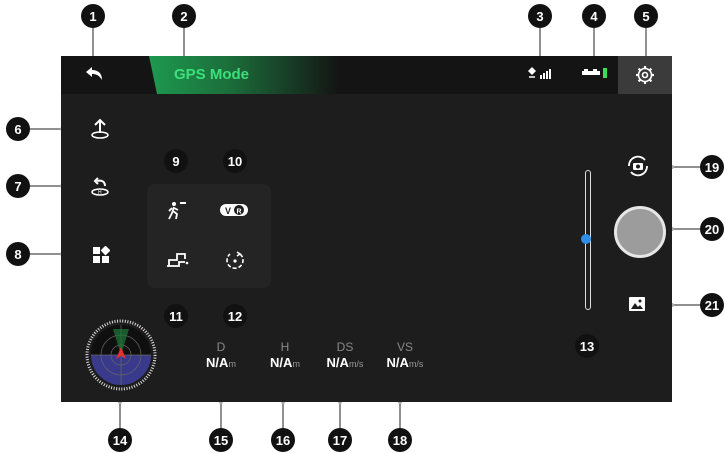 The height and width of the screenshot is (453, 725). I want to click on vr-icon: V R, so click(234, 210).